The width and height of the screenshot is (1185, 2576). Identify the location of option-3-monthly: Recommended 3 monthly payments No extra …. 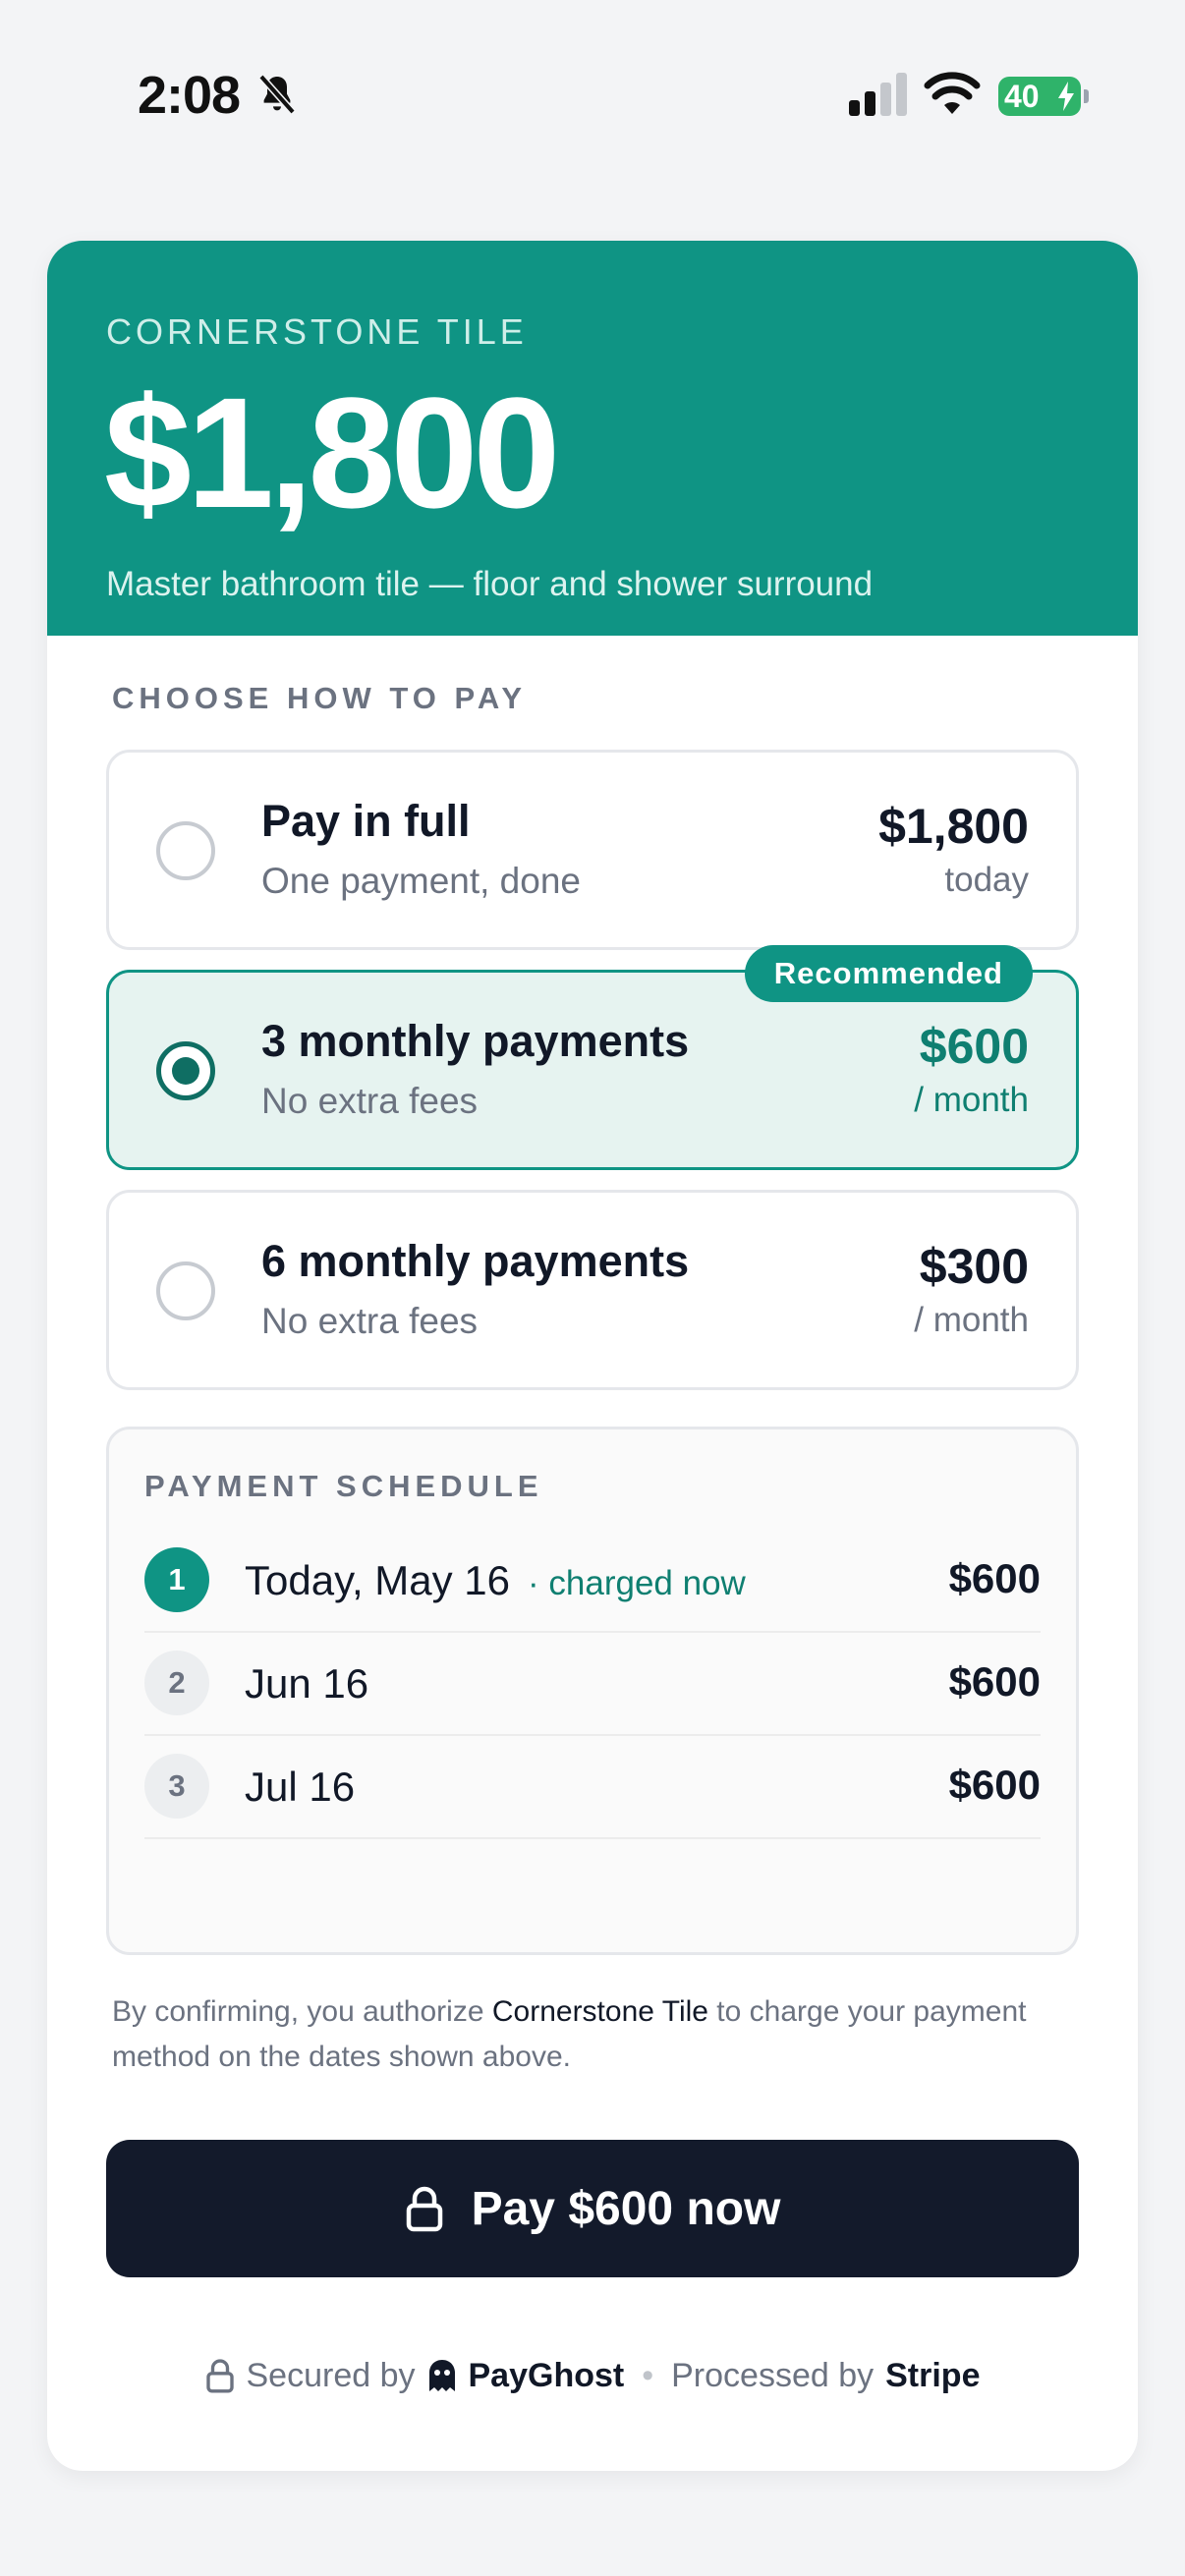
(592, 1057).